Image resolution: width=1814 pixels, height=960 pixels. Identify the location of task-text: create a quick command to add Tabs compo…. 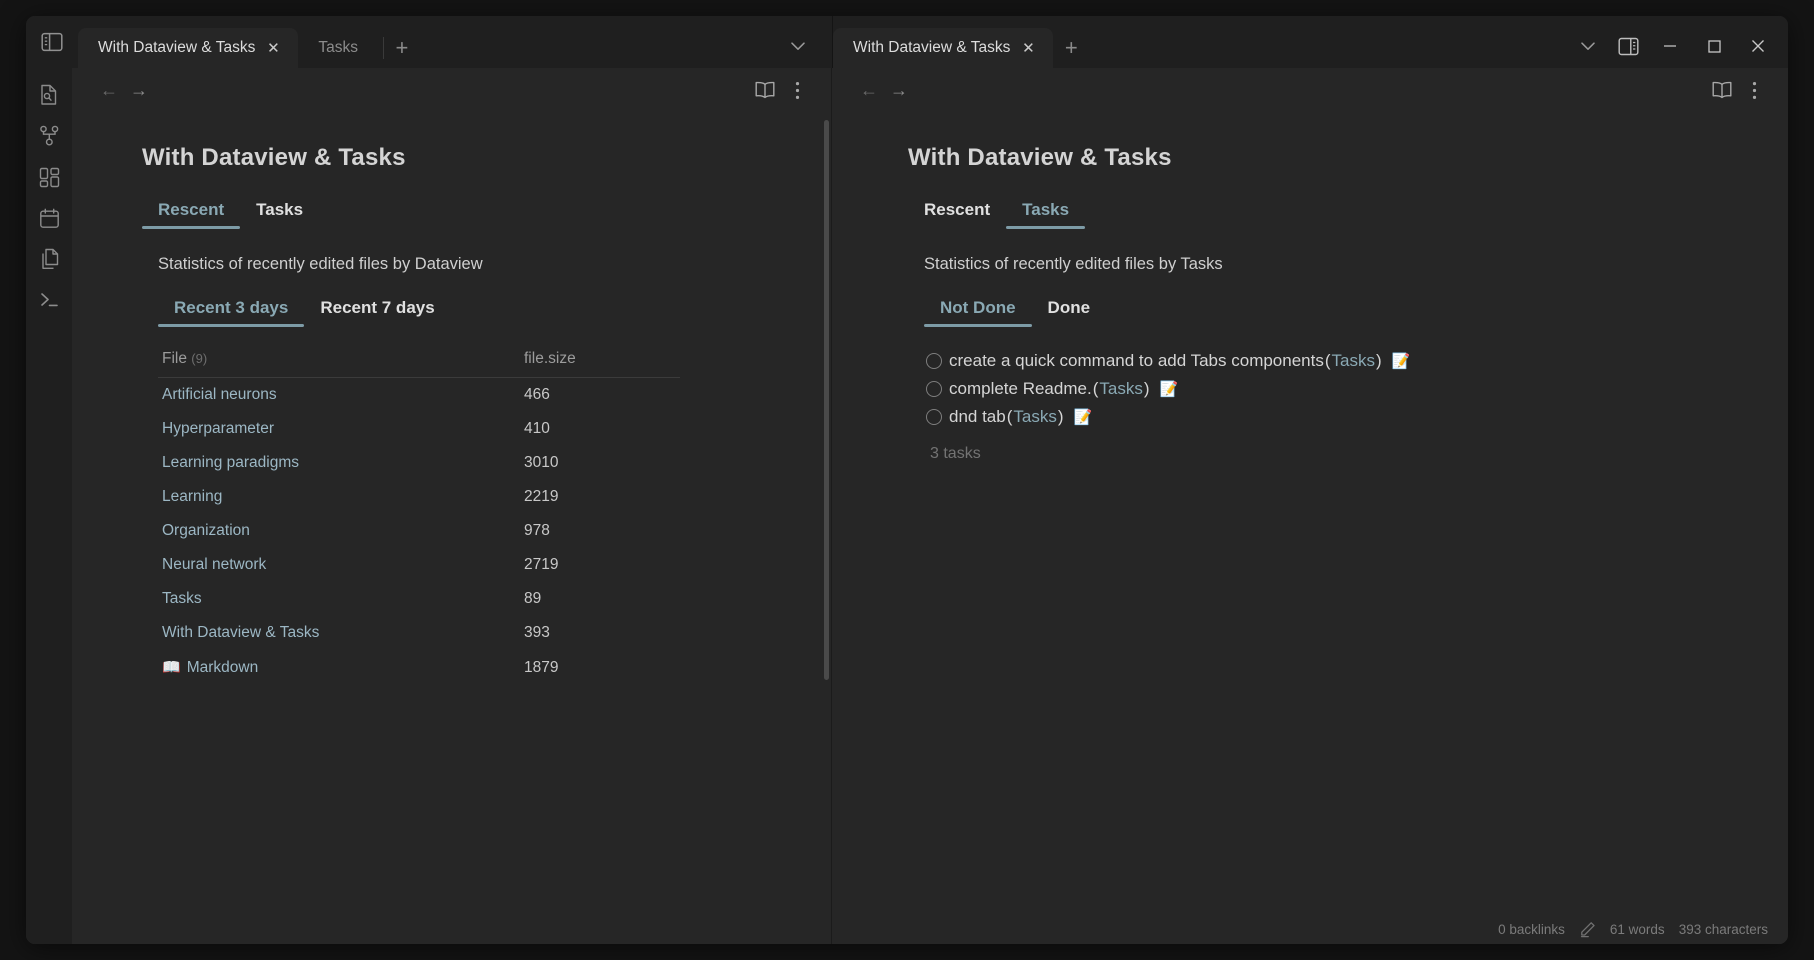
(1136, 360).